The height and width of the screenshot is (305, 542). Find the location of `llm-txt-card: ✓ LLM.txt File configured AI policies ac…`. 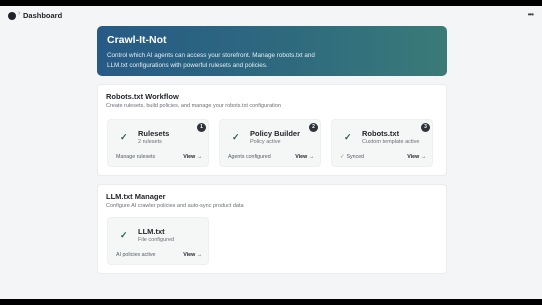

llm-txt-card: ✓ LLM.txt File configured AI policies ac… is located at coordinates (158, 241).